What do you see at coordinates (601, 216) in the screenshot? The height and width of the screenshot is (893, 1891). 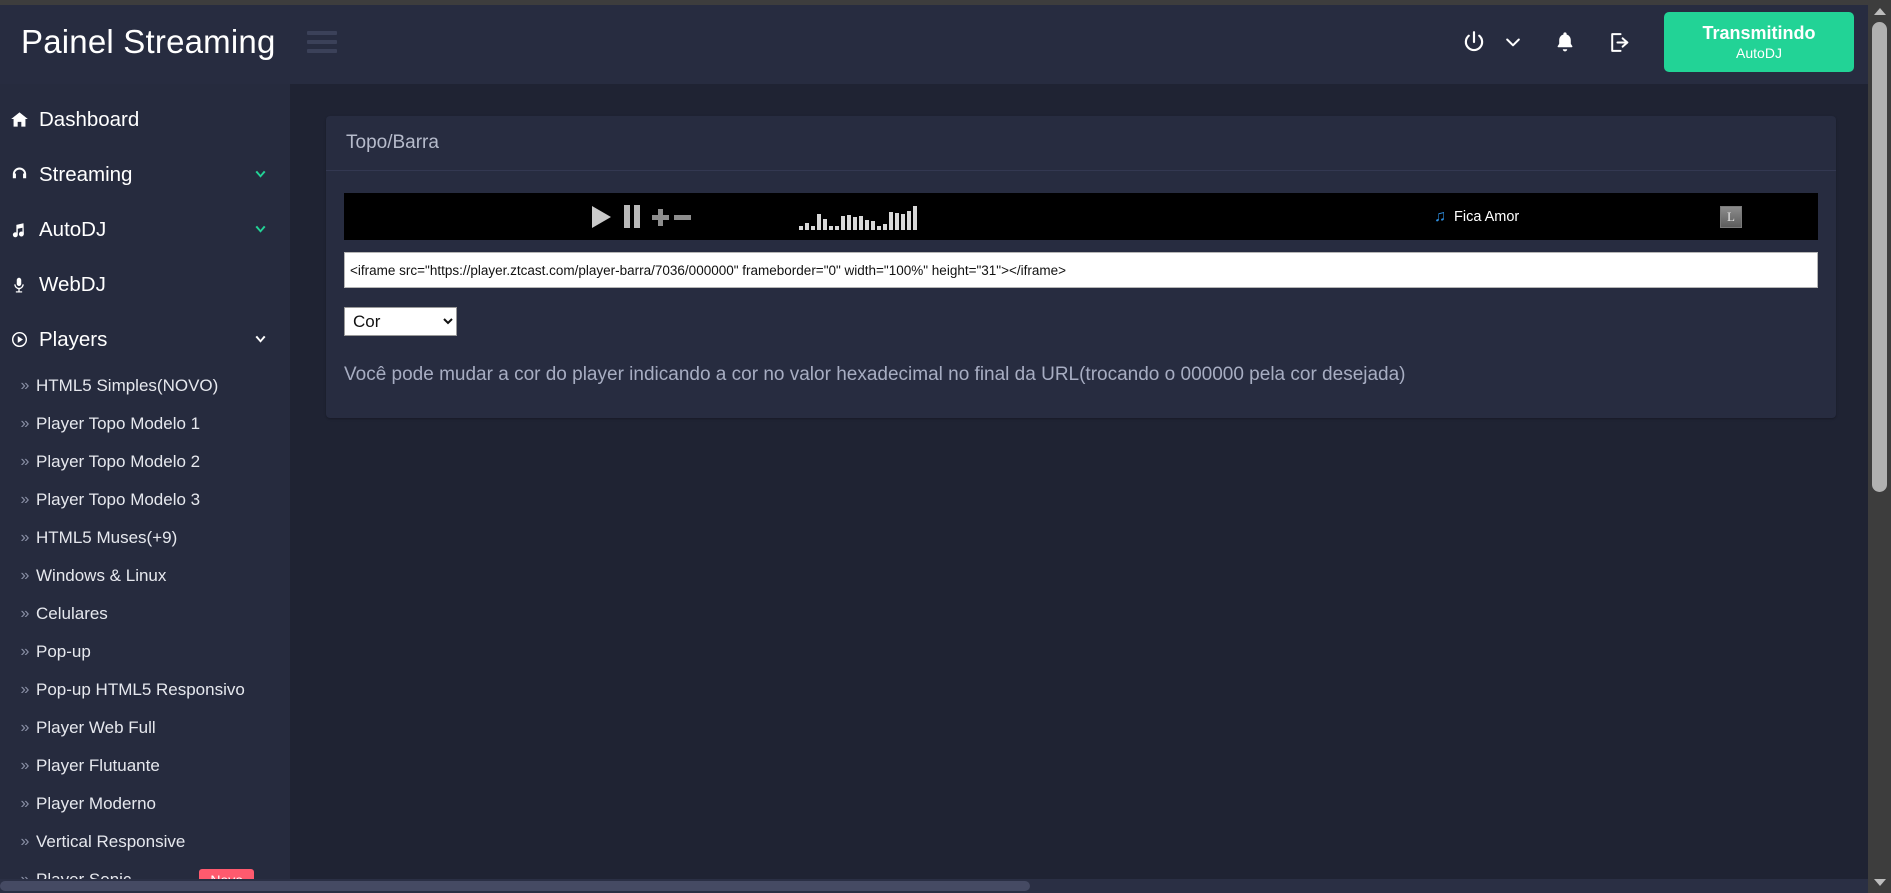 I see `play-icon` at bounding box center [601, 216].